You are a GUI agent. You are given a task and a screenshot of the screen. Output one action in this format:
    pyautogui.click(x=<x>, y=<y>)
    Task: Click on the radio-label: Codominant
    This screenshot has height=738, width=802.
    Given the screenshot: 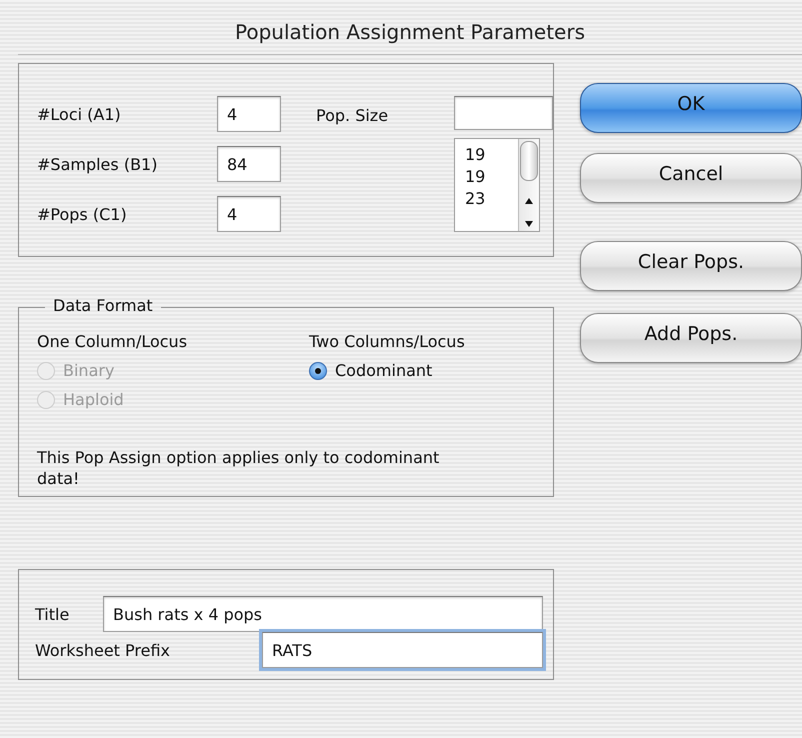 What is the action you would take?
    pyautogui.click(x=383, y=370)
    